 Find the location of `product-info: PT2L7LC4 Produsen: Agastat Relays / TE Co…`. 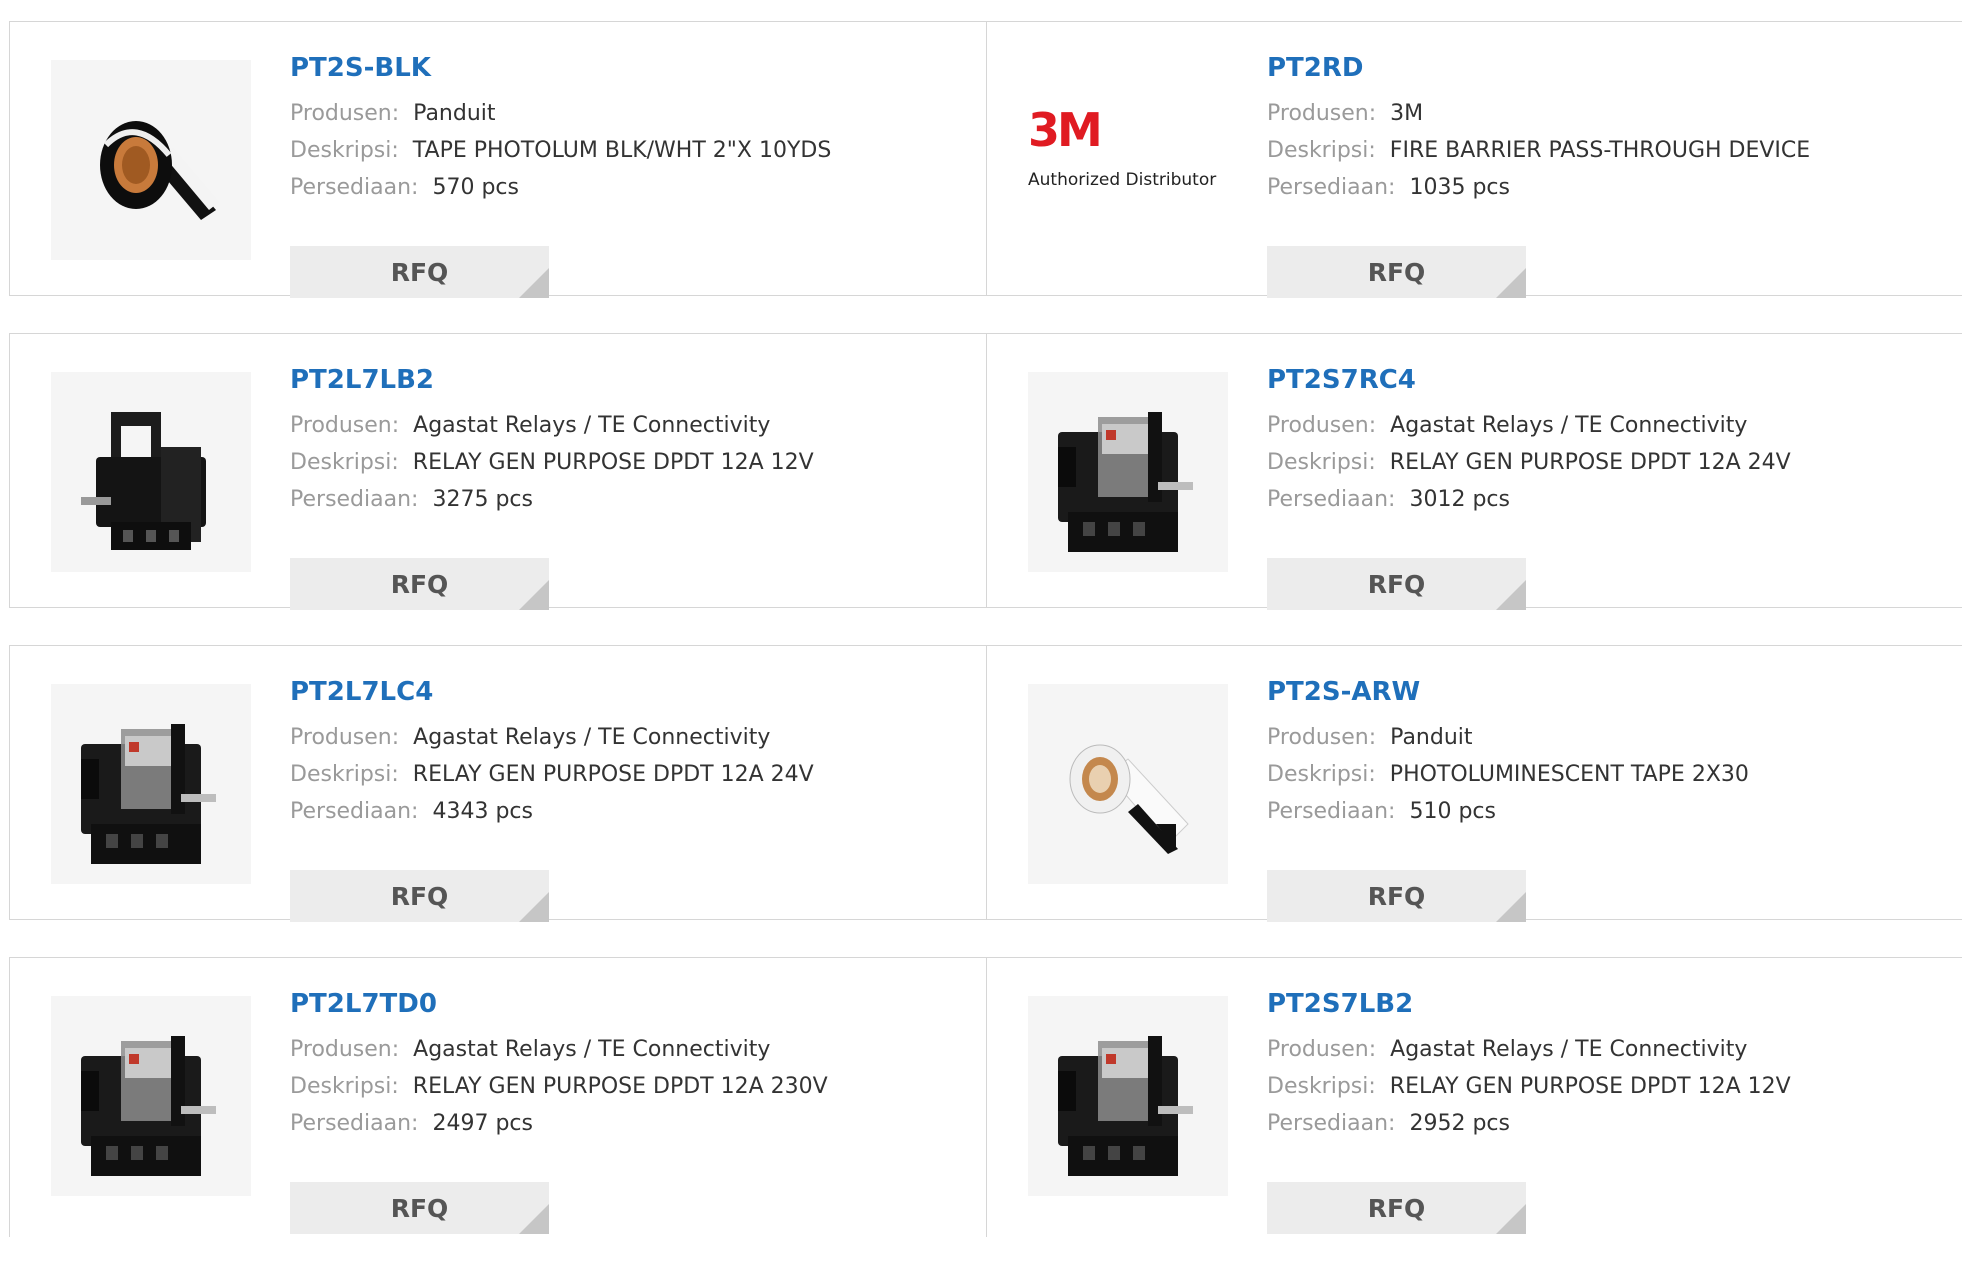

product-info: PT2L7LC4 Produsen: Agastat Relays / TE Co… is located at coordinates (630, 798).